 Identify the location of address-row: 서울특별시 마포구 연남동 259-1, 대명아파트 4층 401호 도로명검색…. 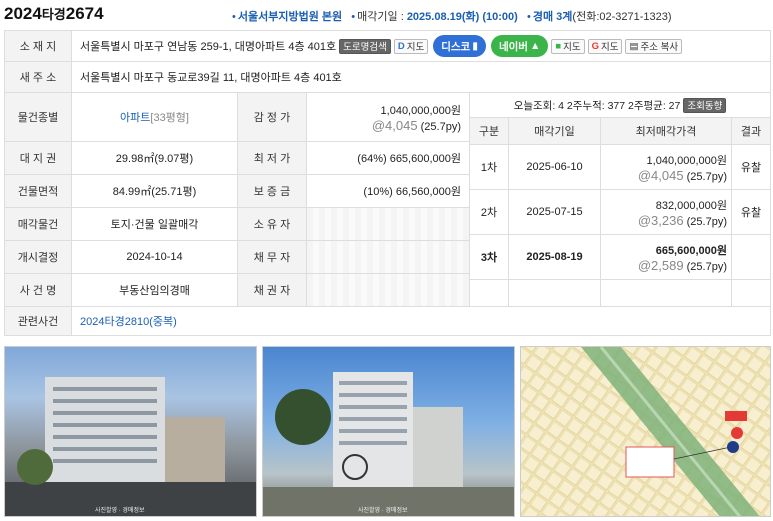
(421, 46).